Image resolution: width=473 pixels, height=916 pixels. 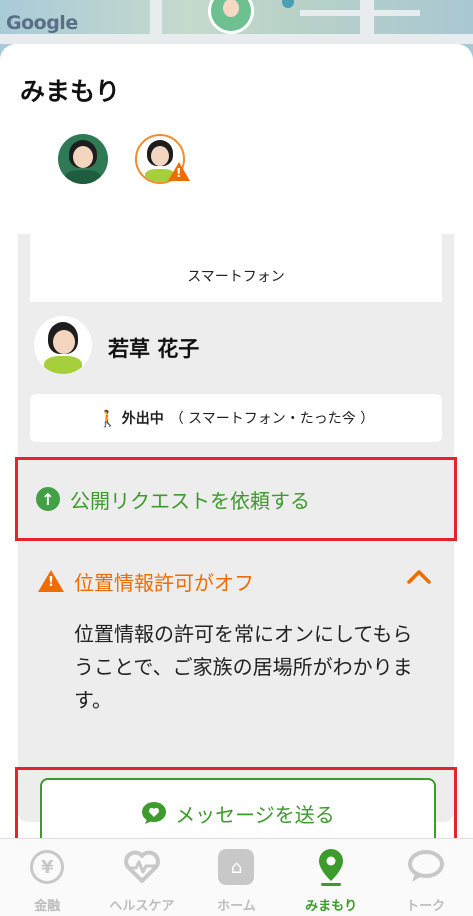 What do you see at coordinates (48, 499) in the screenshot?
I see `upload-bubble-icon: ↑` at bounding box center [48, 499].